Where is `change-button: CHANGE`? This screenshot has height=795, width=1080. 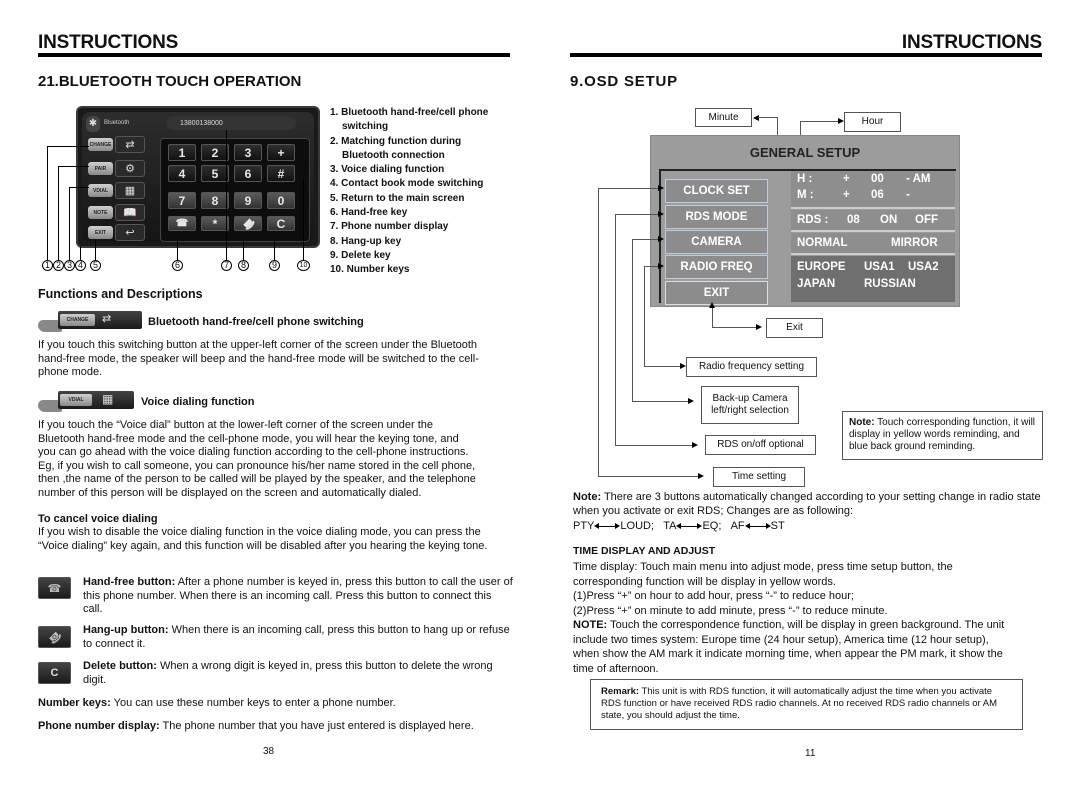
change-button: CHANGE is located at coordinates (100, 144).